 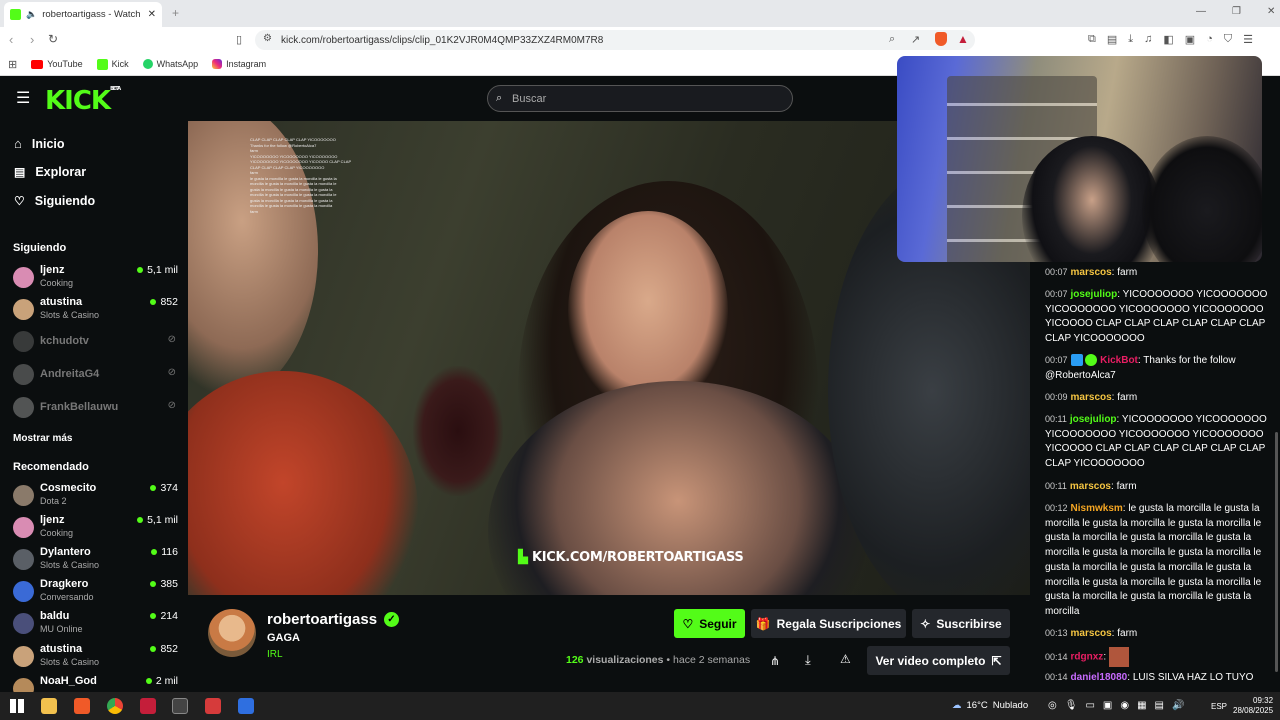 I want to click on tray-icon: ◉, so click(x=1124, y=705).